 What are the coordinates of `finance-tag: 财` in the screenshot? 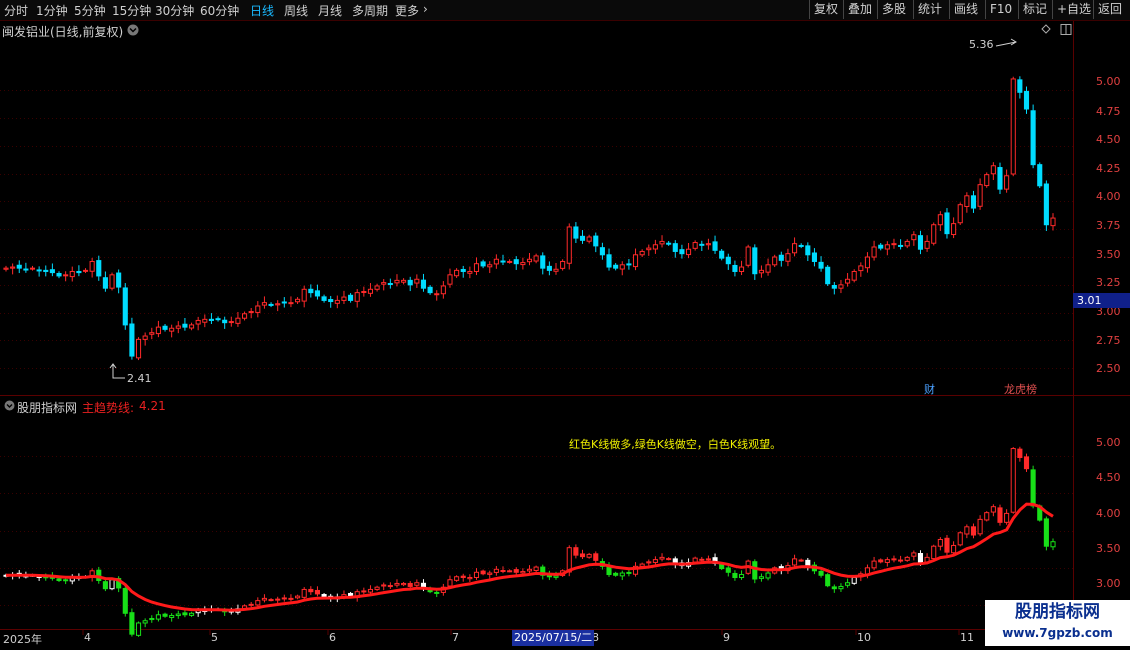 It's located at (929, 389).